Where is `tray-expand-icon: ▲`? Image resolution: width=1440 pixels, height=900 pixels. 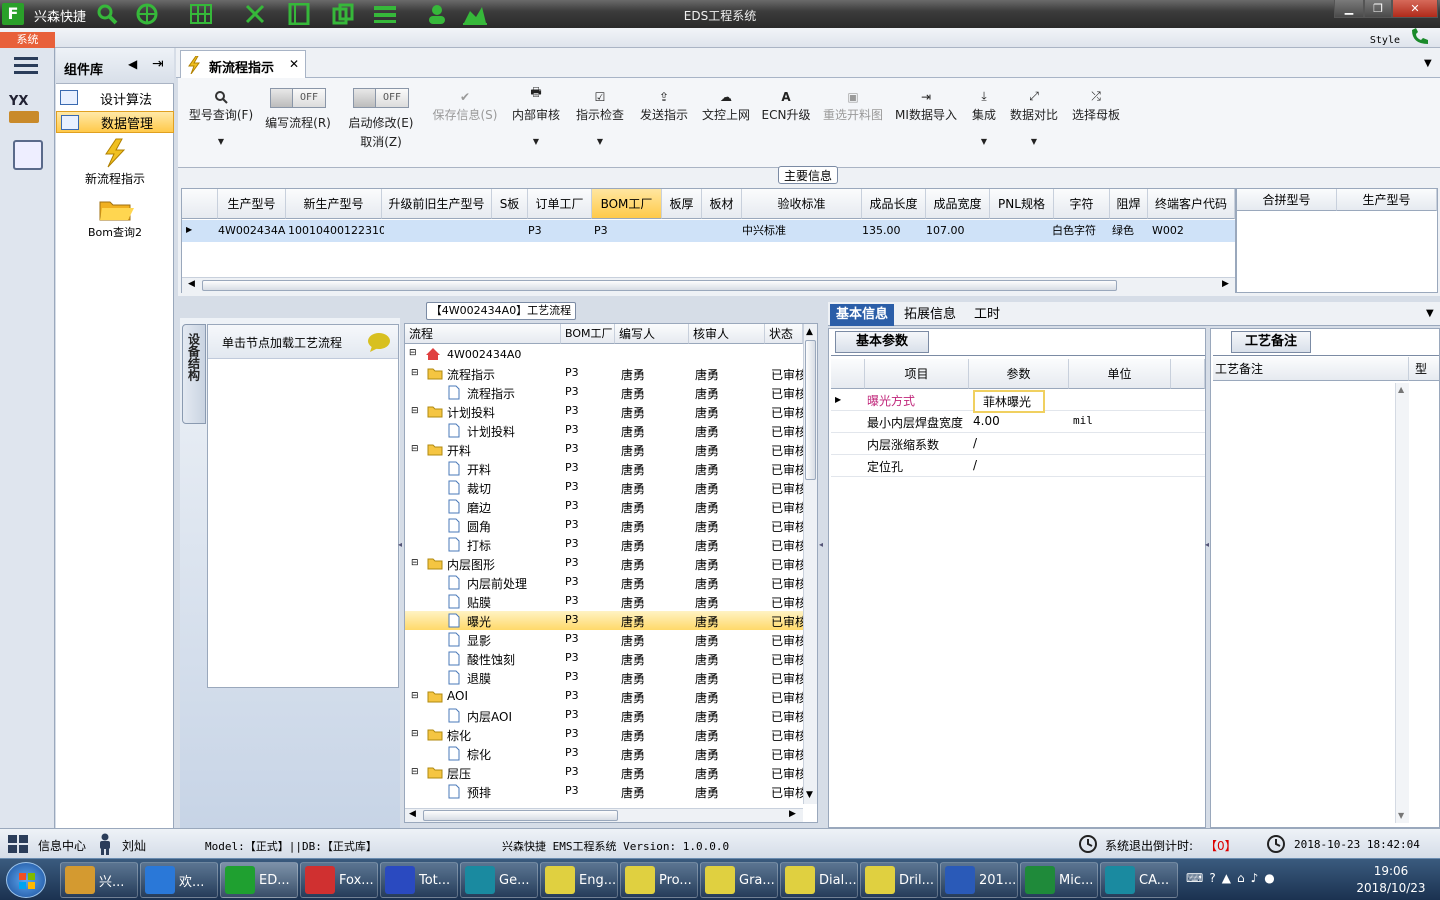
tray-expand-icon: ▲ is located at coordinates (1226, 880).